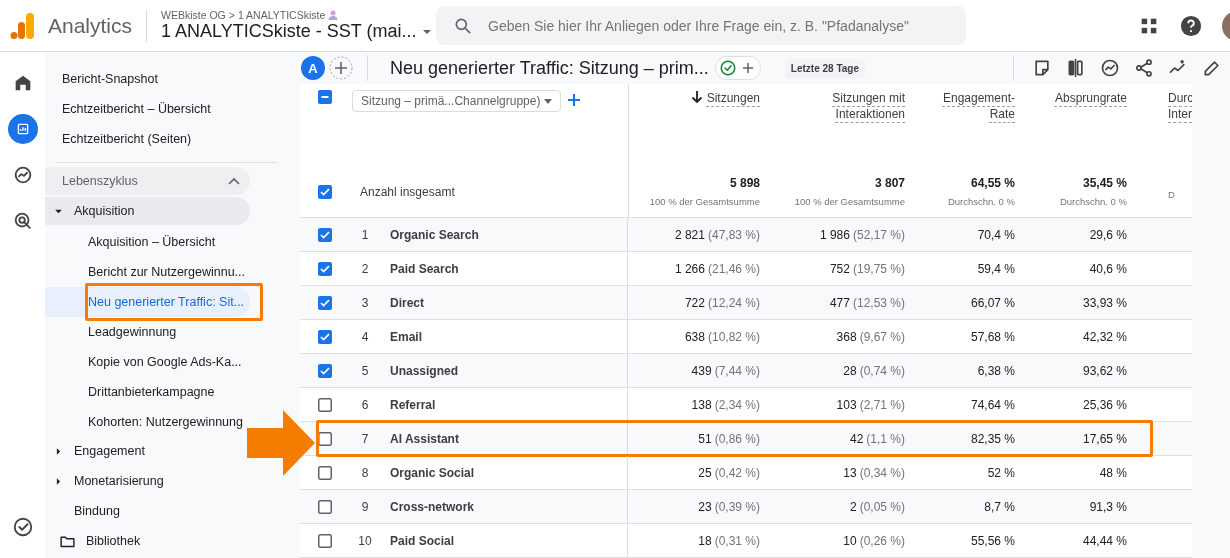 The height and width of the screenshot is (558, 1230). I want to click on table-cell: 368 (9,67 %), so click(870, 336).